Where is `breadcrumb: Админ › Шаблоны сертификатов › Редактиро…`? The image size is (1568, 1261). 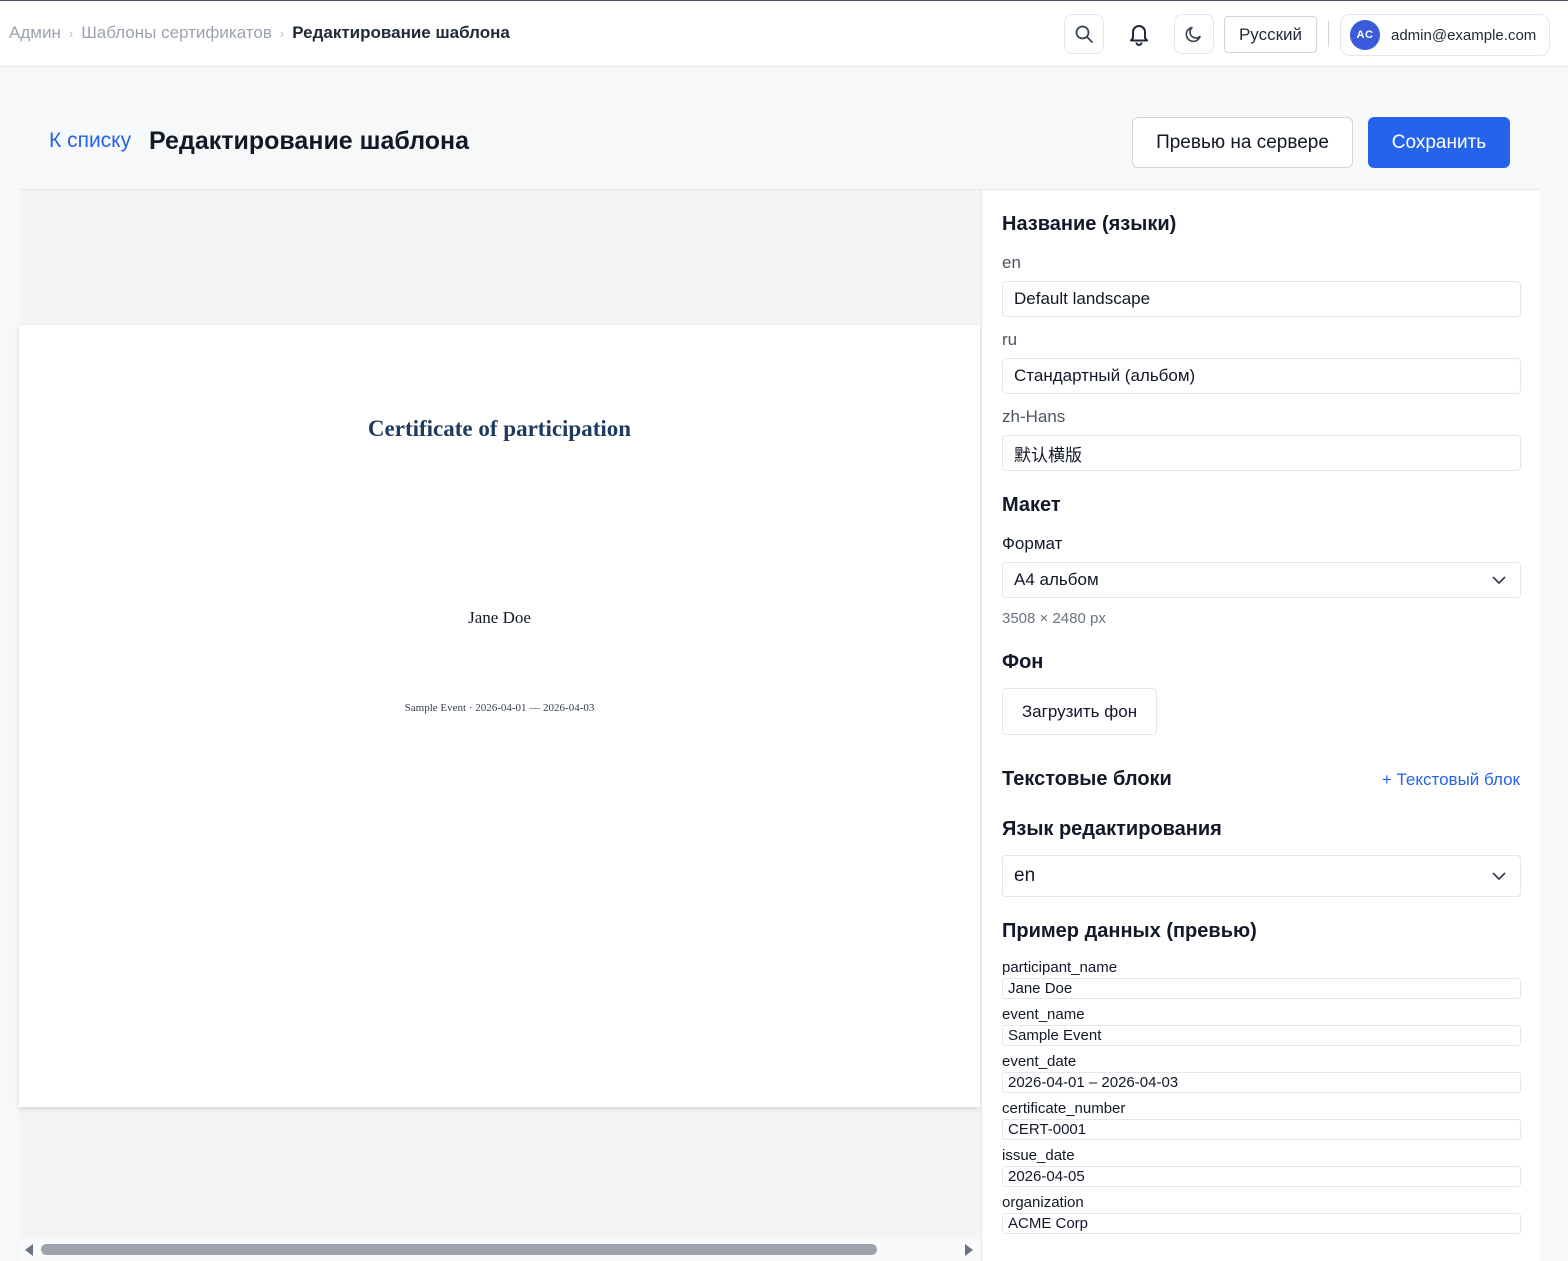
breadcrumb: Админ › Шаблоны сертификатов › Редактиро… is located at coordinates (259, 33).